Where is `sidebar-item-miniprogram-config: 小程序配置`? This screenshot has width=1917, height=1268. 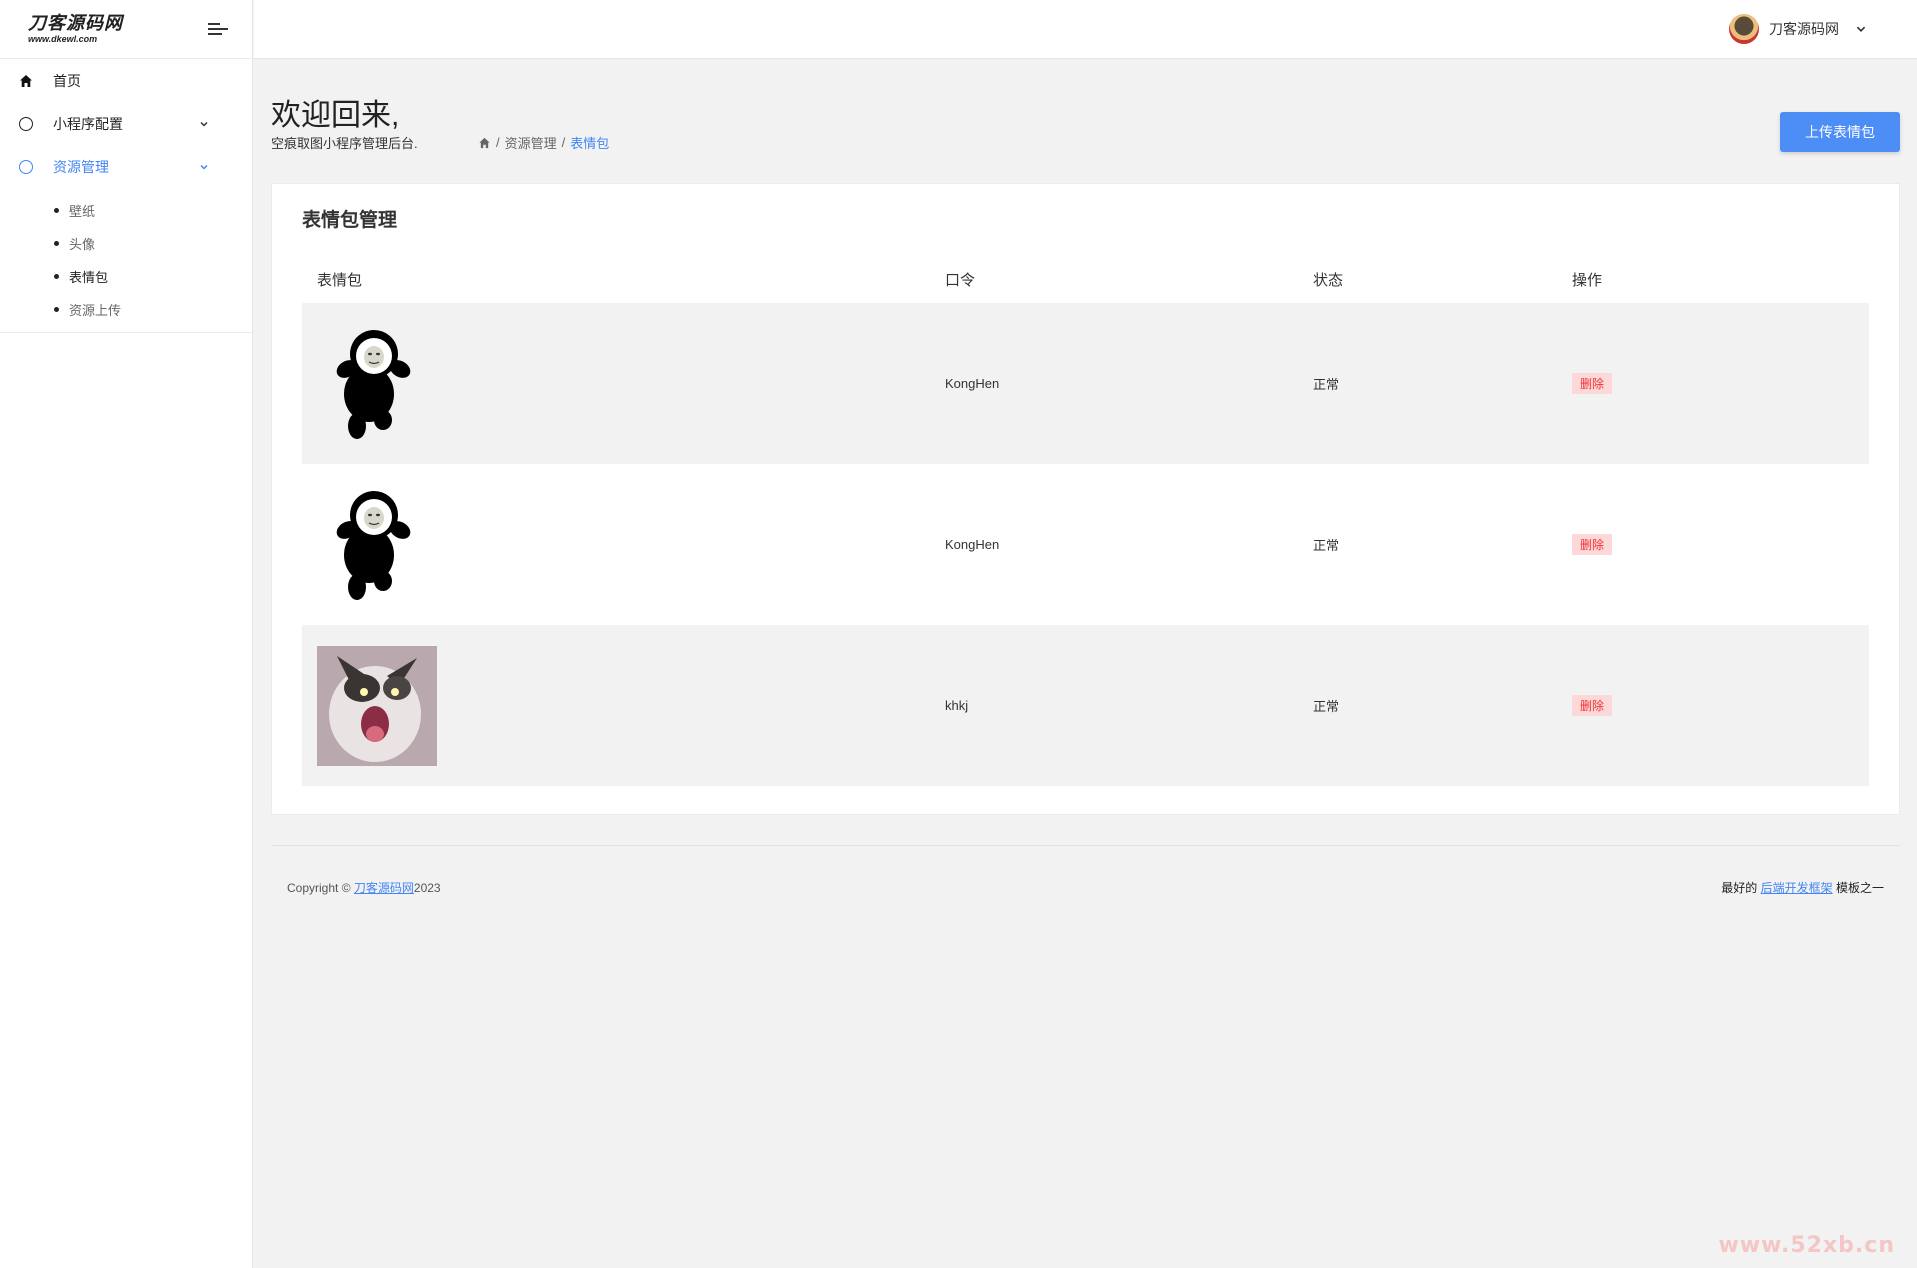
sidebar-item-miniprogram-config: 小程序配置 is located at coordinates (126, 123).